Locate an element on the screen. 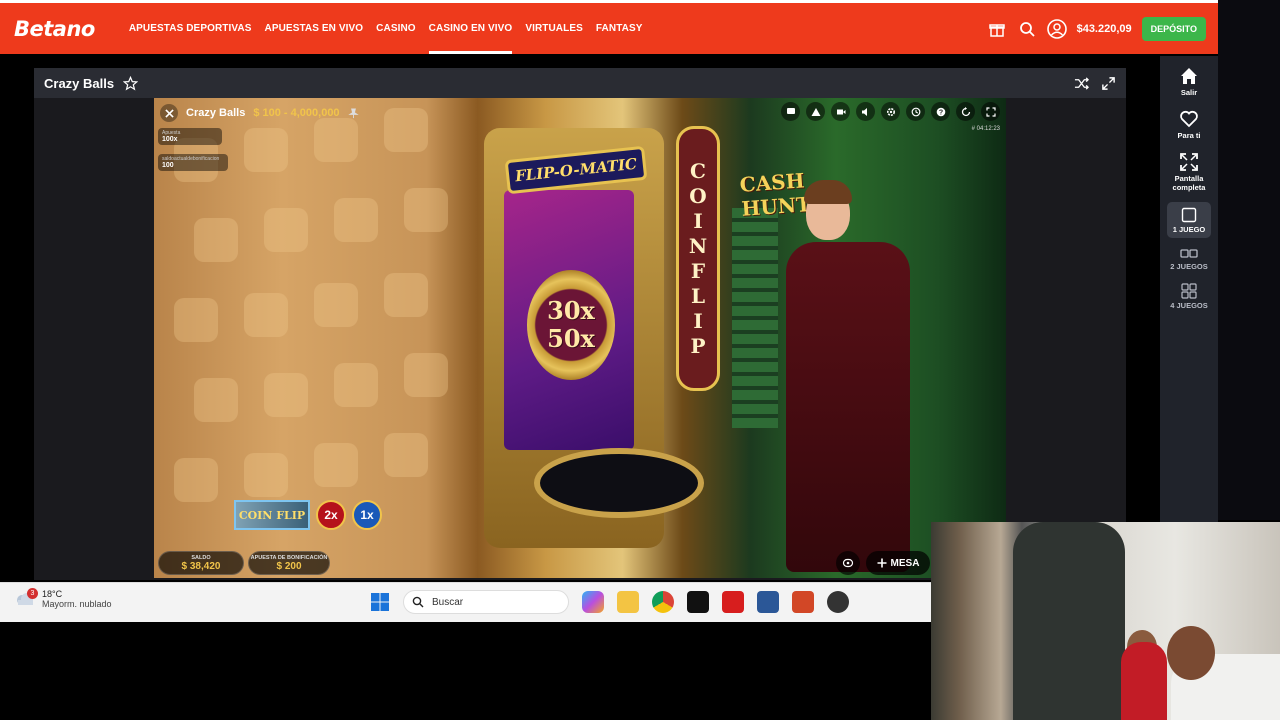  bonus-bet-value: $ 200 is located at coordinates (289, 566).